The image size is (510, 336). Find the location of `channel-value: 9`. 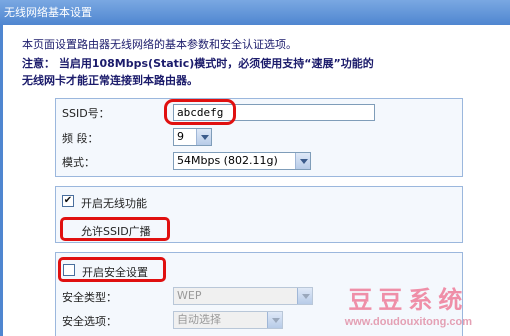

channel-value: 9 is located at coordinates (180, 136).